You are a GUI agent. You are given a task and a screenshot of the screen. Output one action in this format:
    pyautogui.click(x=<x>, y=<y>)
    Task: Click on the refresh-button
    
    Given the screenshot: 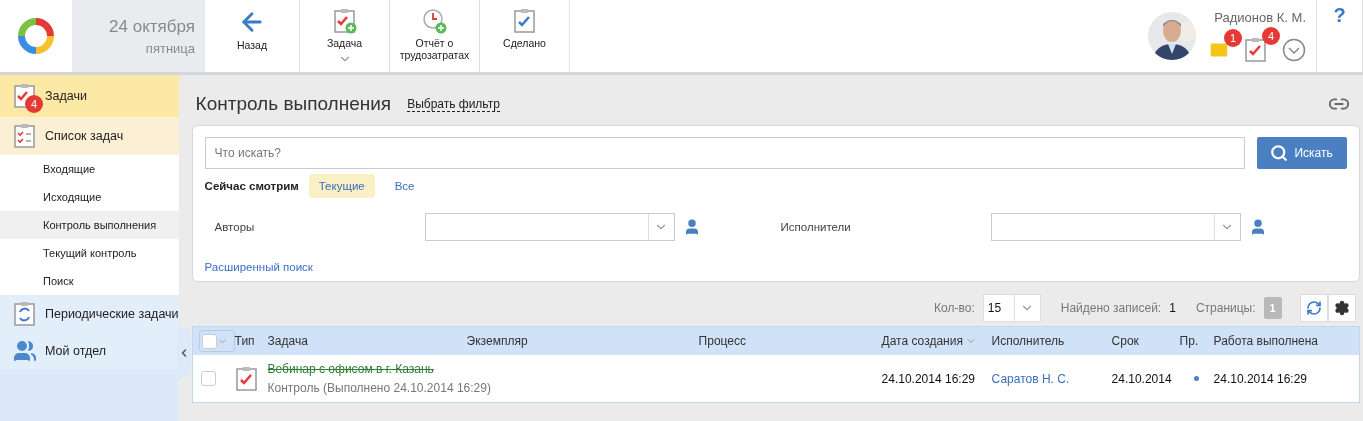 What is the action you would take?
    pyautogui.click(x=1313, y=308)
    